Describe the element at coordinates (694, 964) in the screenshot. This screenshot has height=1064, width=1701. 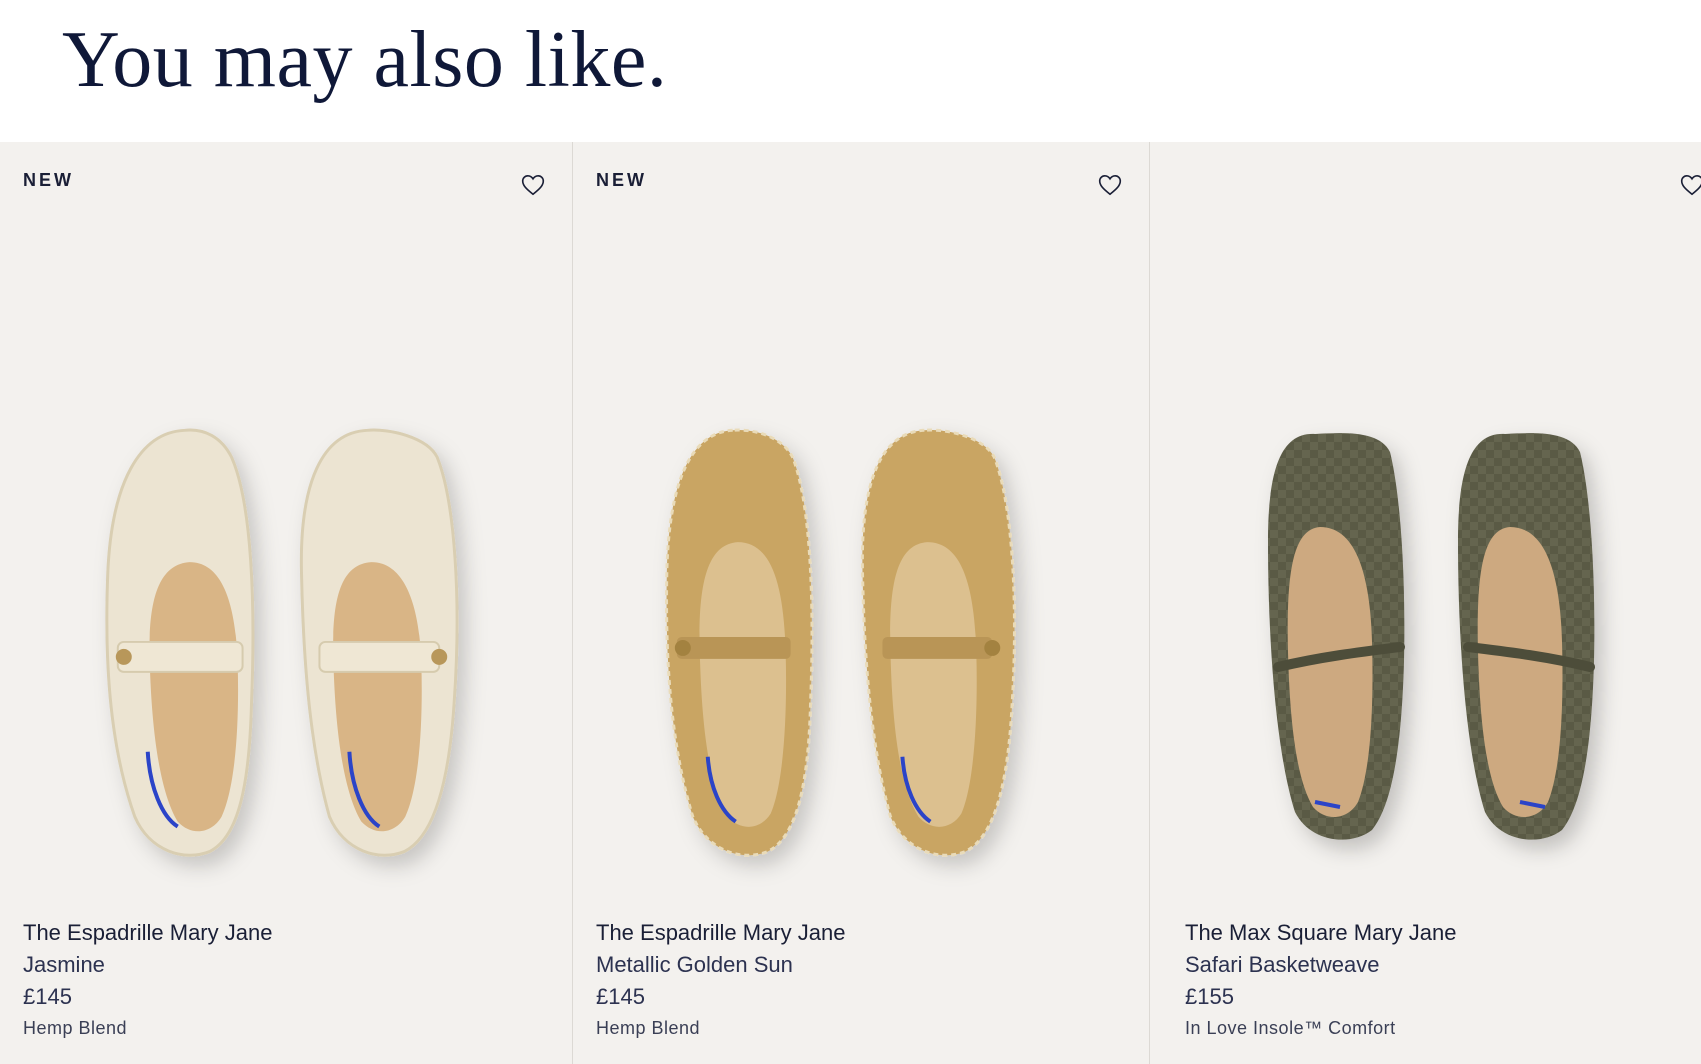
I see `product-color: Metallic Golden Sun` at that location.